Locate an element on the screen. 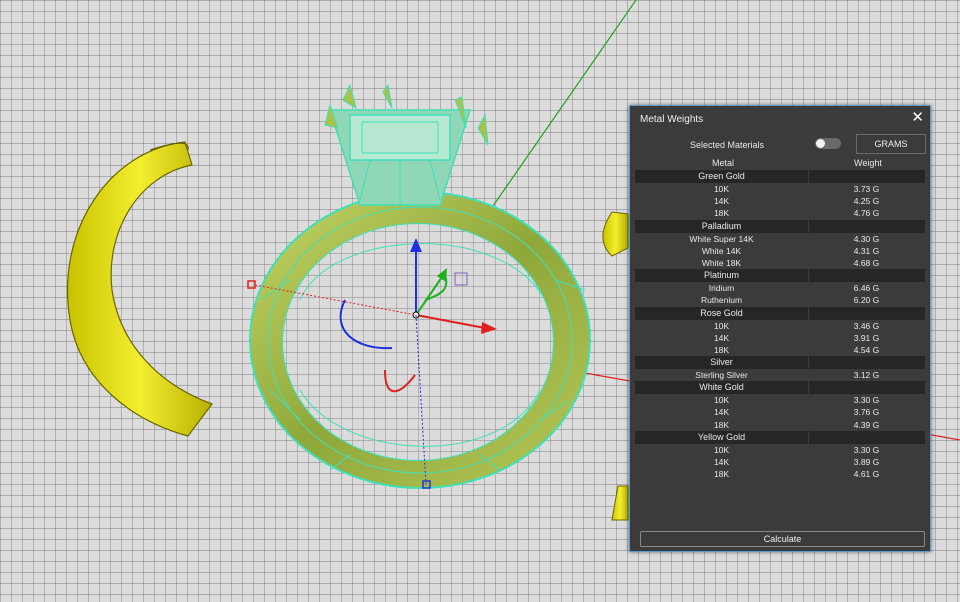 The height and width of the screenshot is (602, 960). metal-row: Ruthenium 6.20 G is located at coordinates (780, 300).